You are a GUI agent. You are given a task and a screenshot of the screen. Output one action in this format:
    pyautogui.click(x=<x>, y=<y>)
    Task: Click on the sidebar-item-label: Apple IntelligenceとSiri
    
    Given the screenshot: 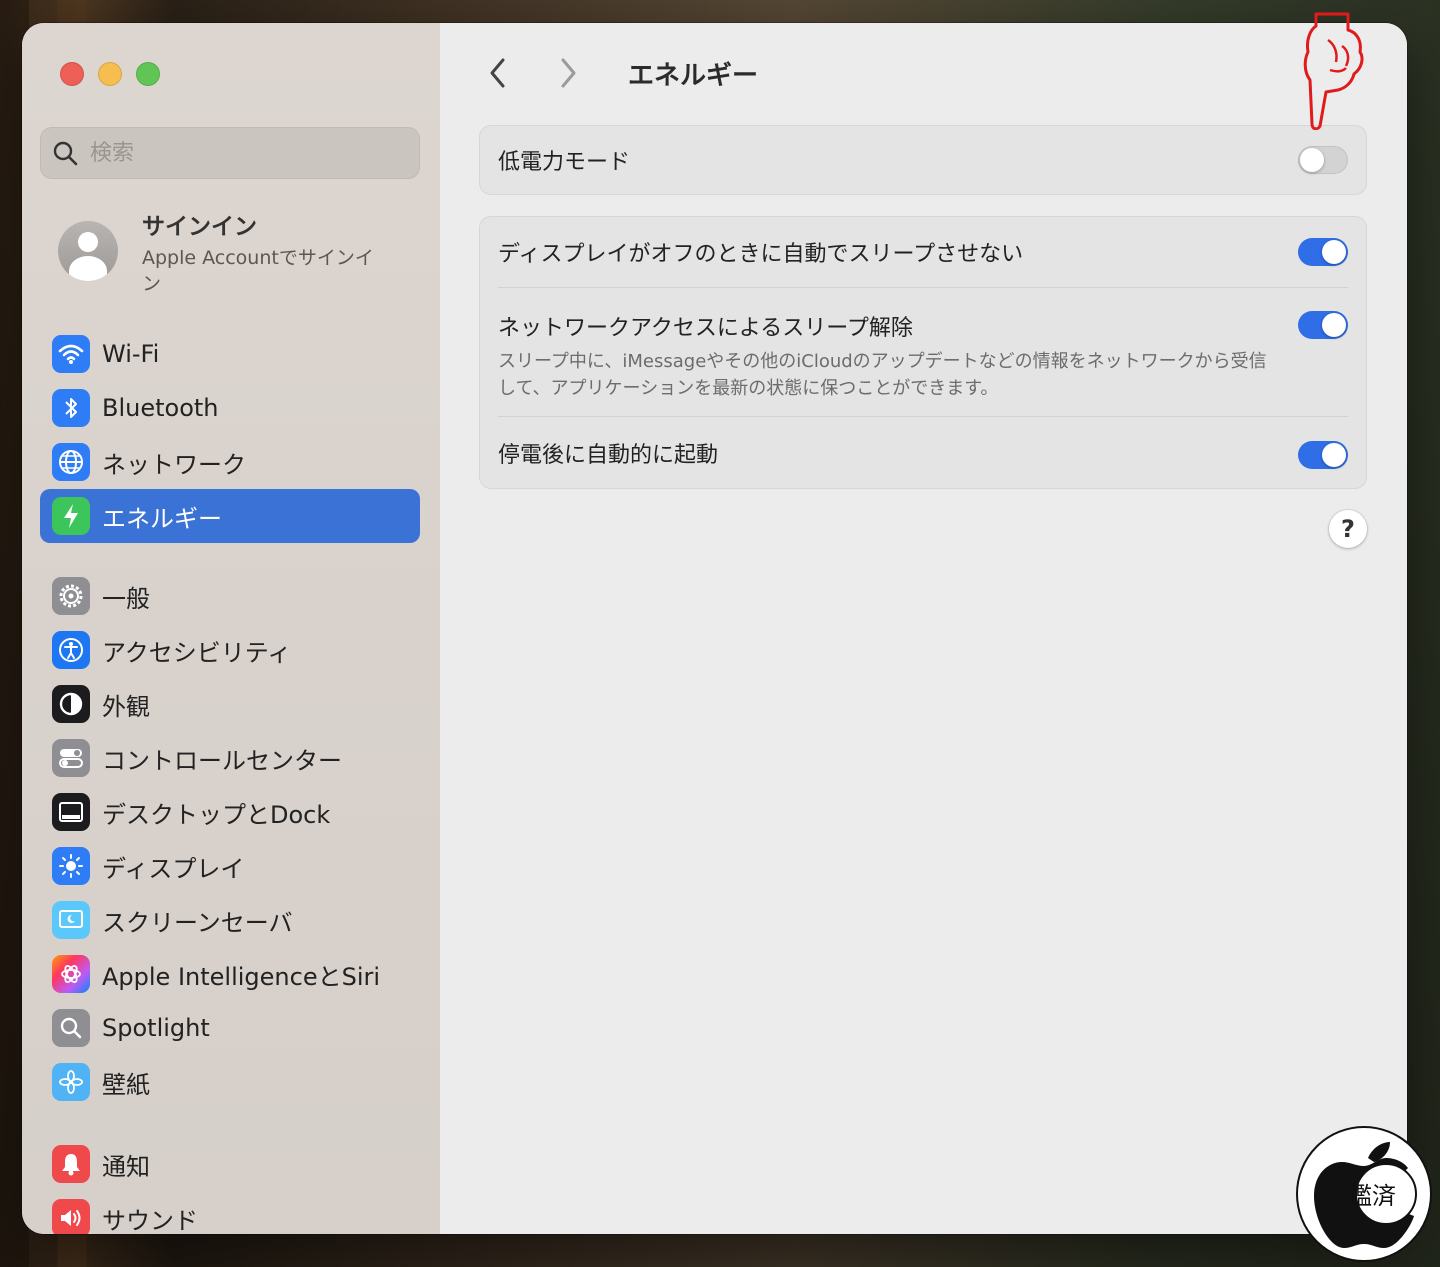 What is the action you would take?
    pyautogui.click(x=241, y=976)
    